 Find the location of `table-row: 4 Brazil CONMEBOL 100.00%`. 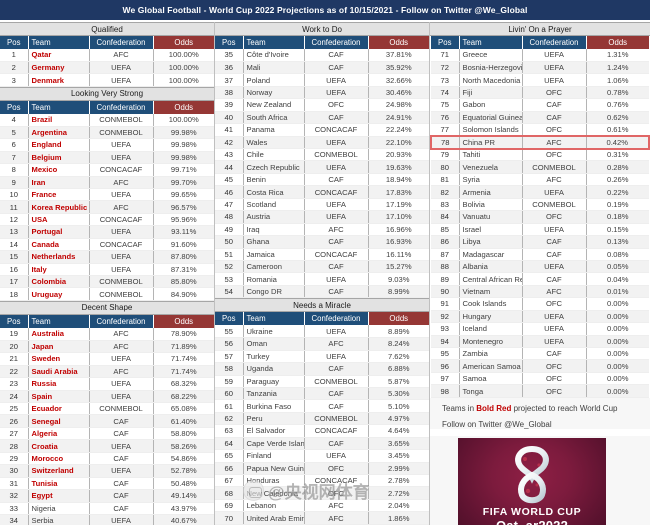

table-row: 4 Brazil CONMEBOL 100.00% is located at coordinates (107, 120).